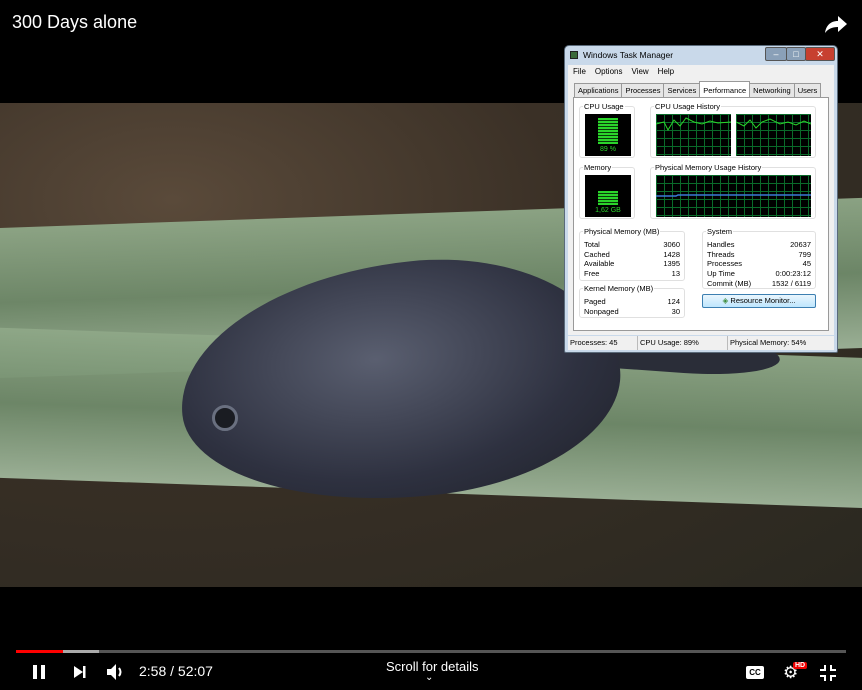 This screenshot has height=690, width=862. I want to click on captions-button: CC, so click(755, 672).